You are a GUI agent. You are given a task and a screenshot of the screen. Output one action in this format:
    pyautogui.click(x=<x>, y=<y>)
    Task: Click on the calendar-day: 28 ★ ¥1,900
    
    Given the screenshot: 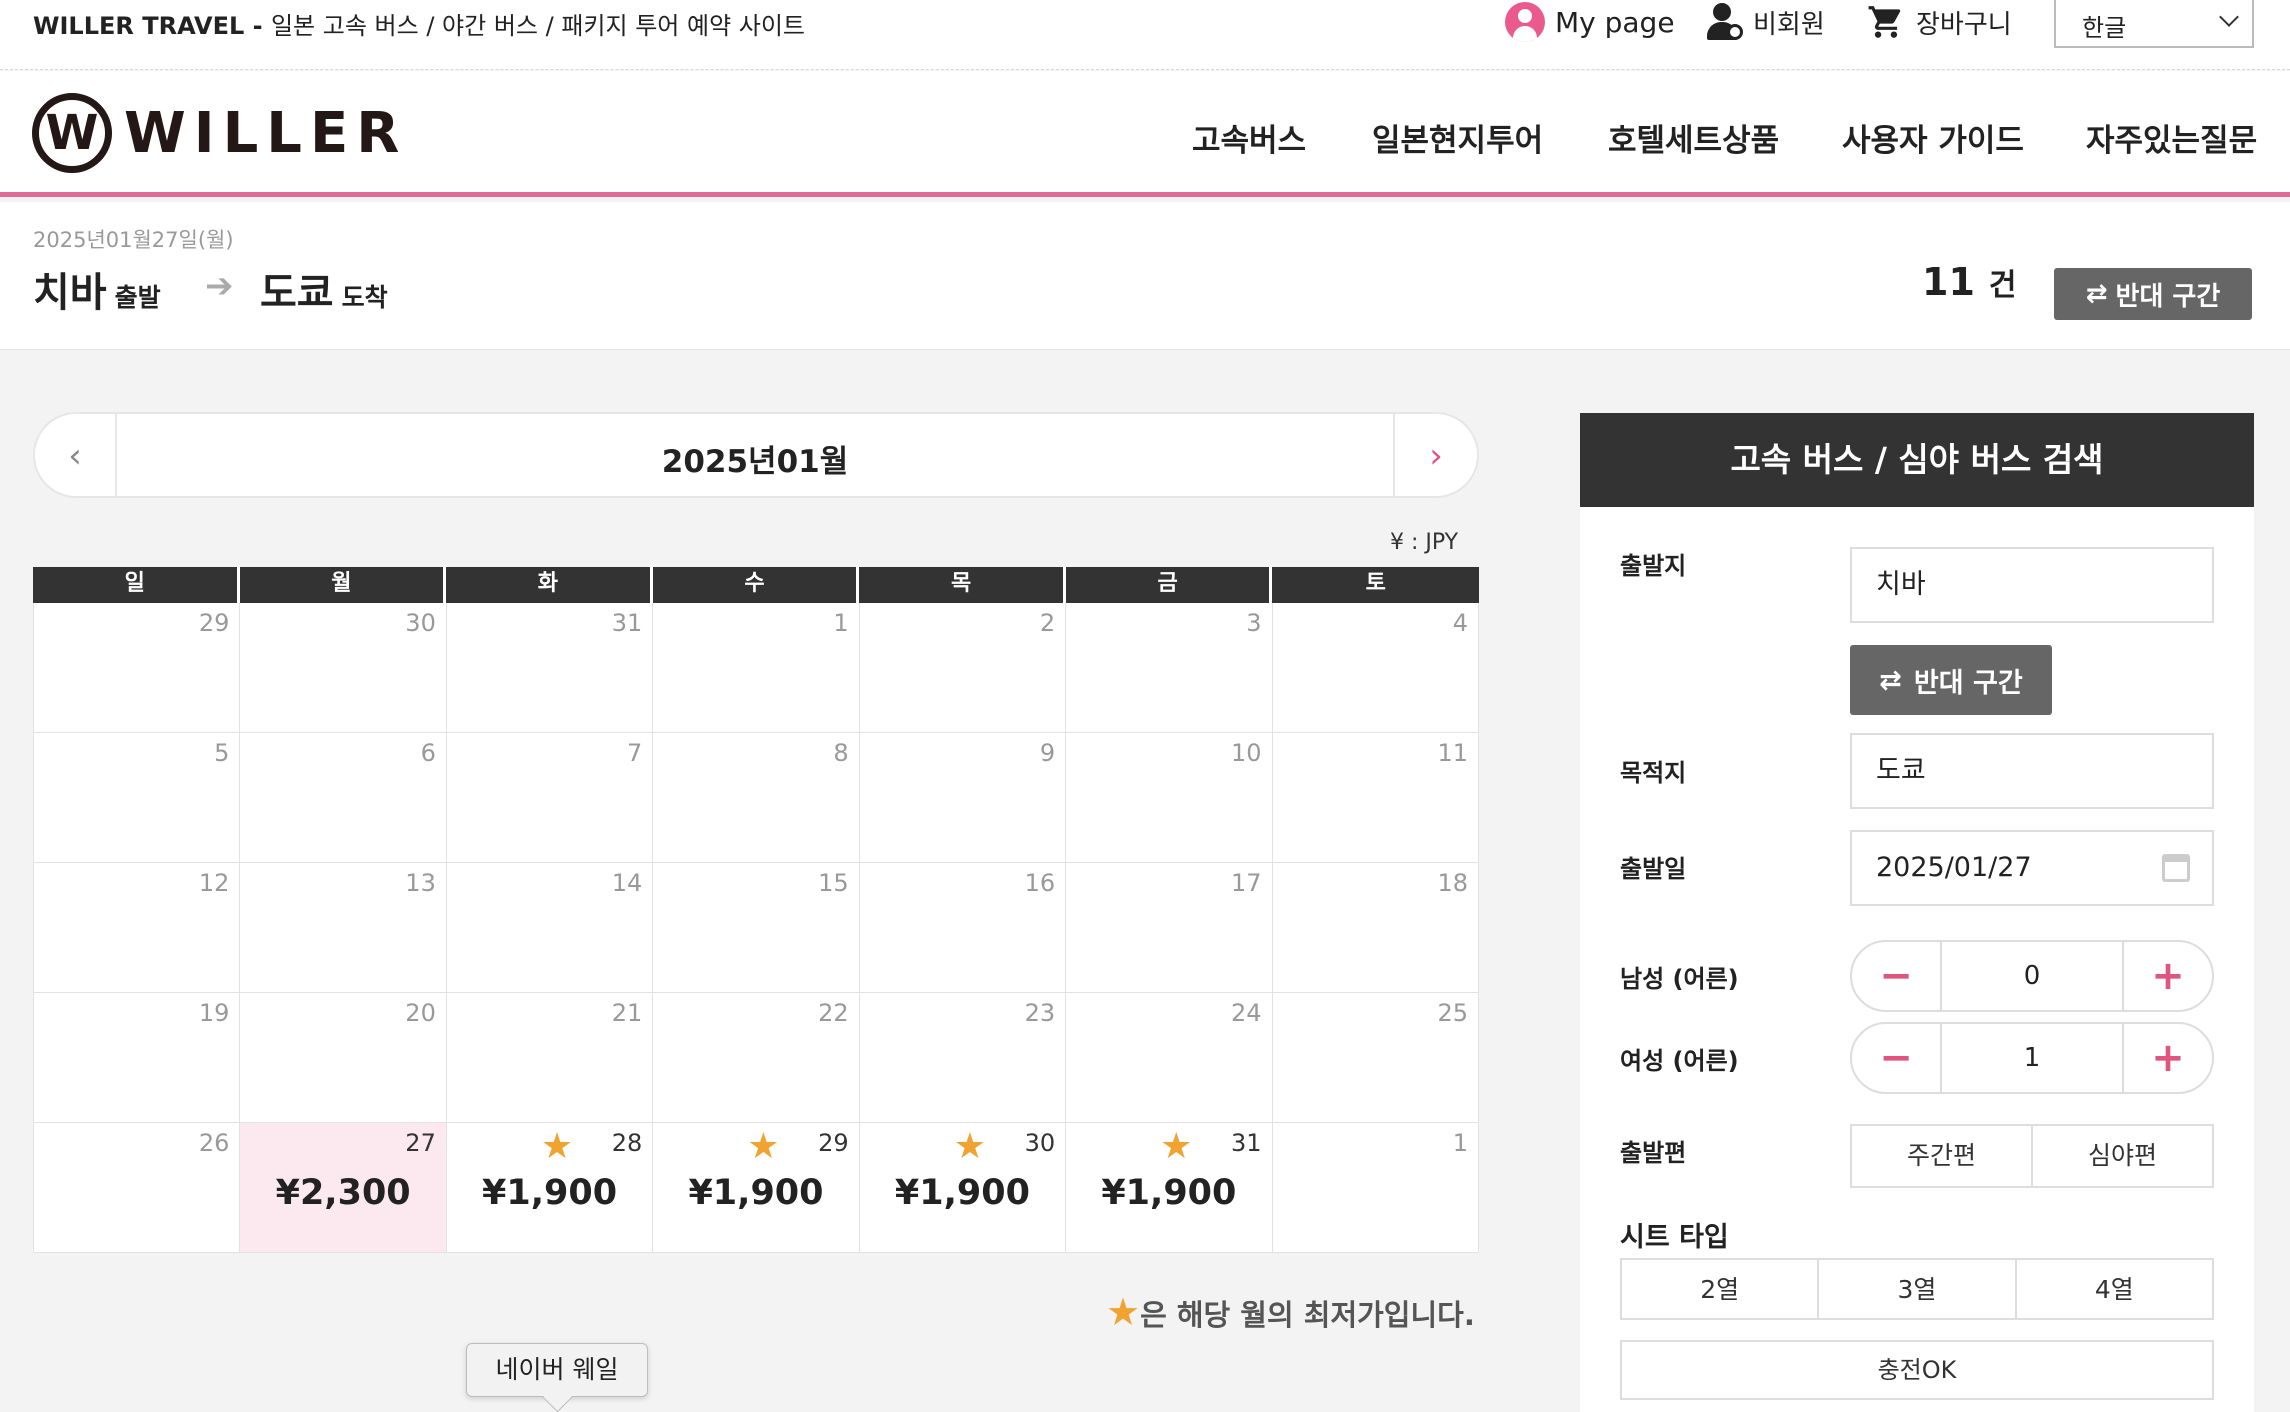 What is the action you would take?
    pyautogui.click(x=550, y=1188)
    